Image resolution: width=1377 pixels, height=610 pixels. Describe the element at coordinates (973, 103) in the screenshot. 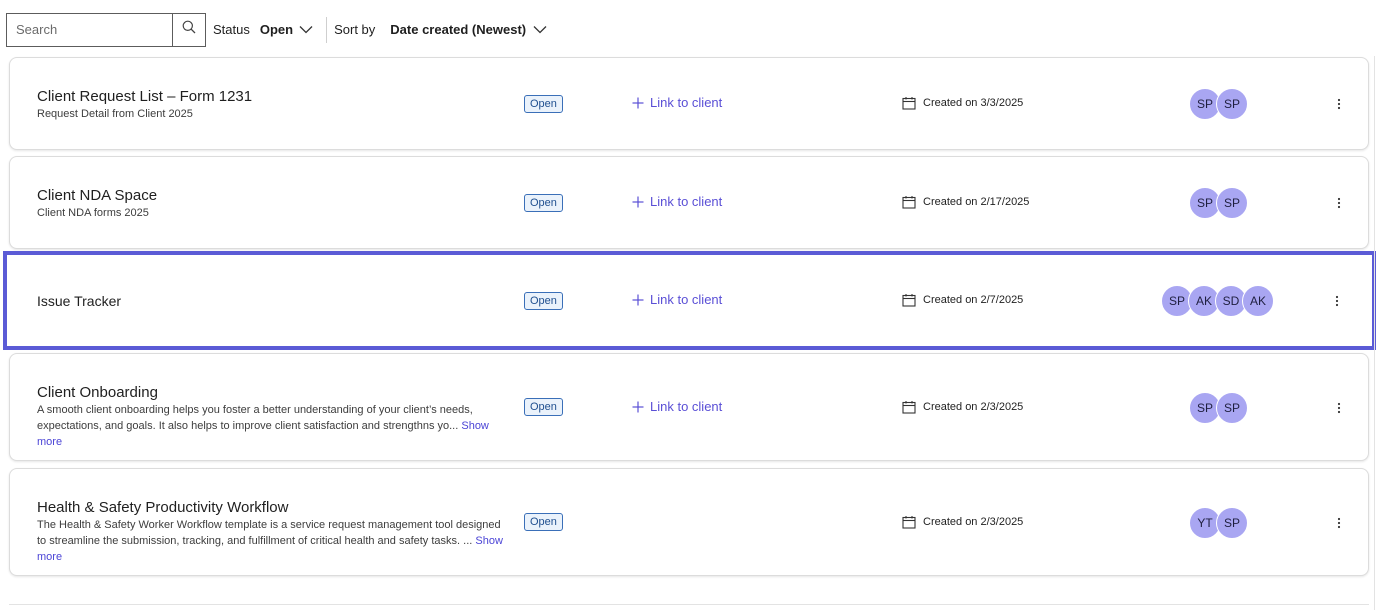

I see `created-date-text: Created on 3/3/2025` at that location.